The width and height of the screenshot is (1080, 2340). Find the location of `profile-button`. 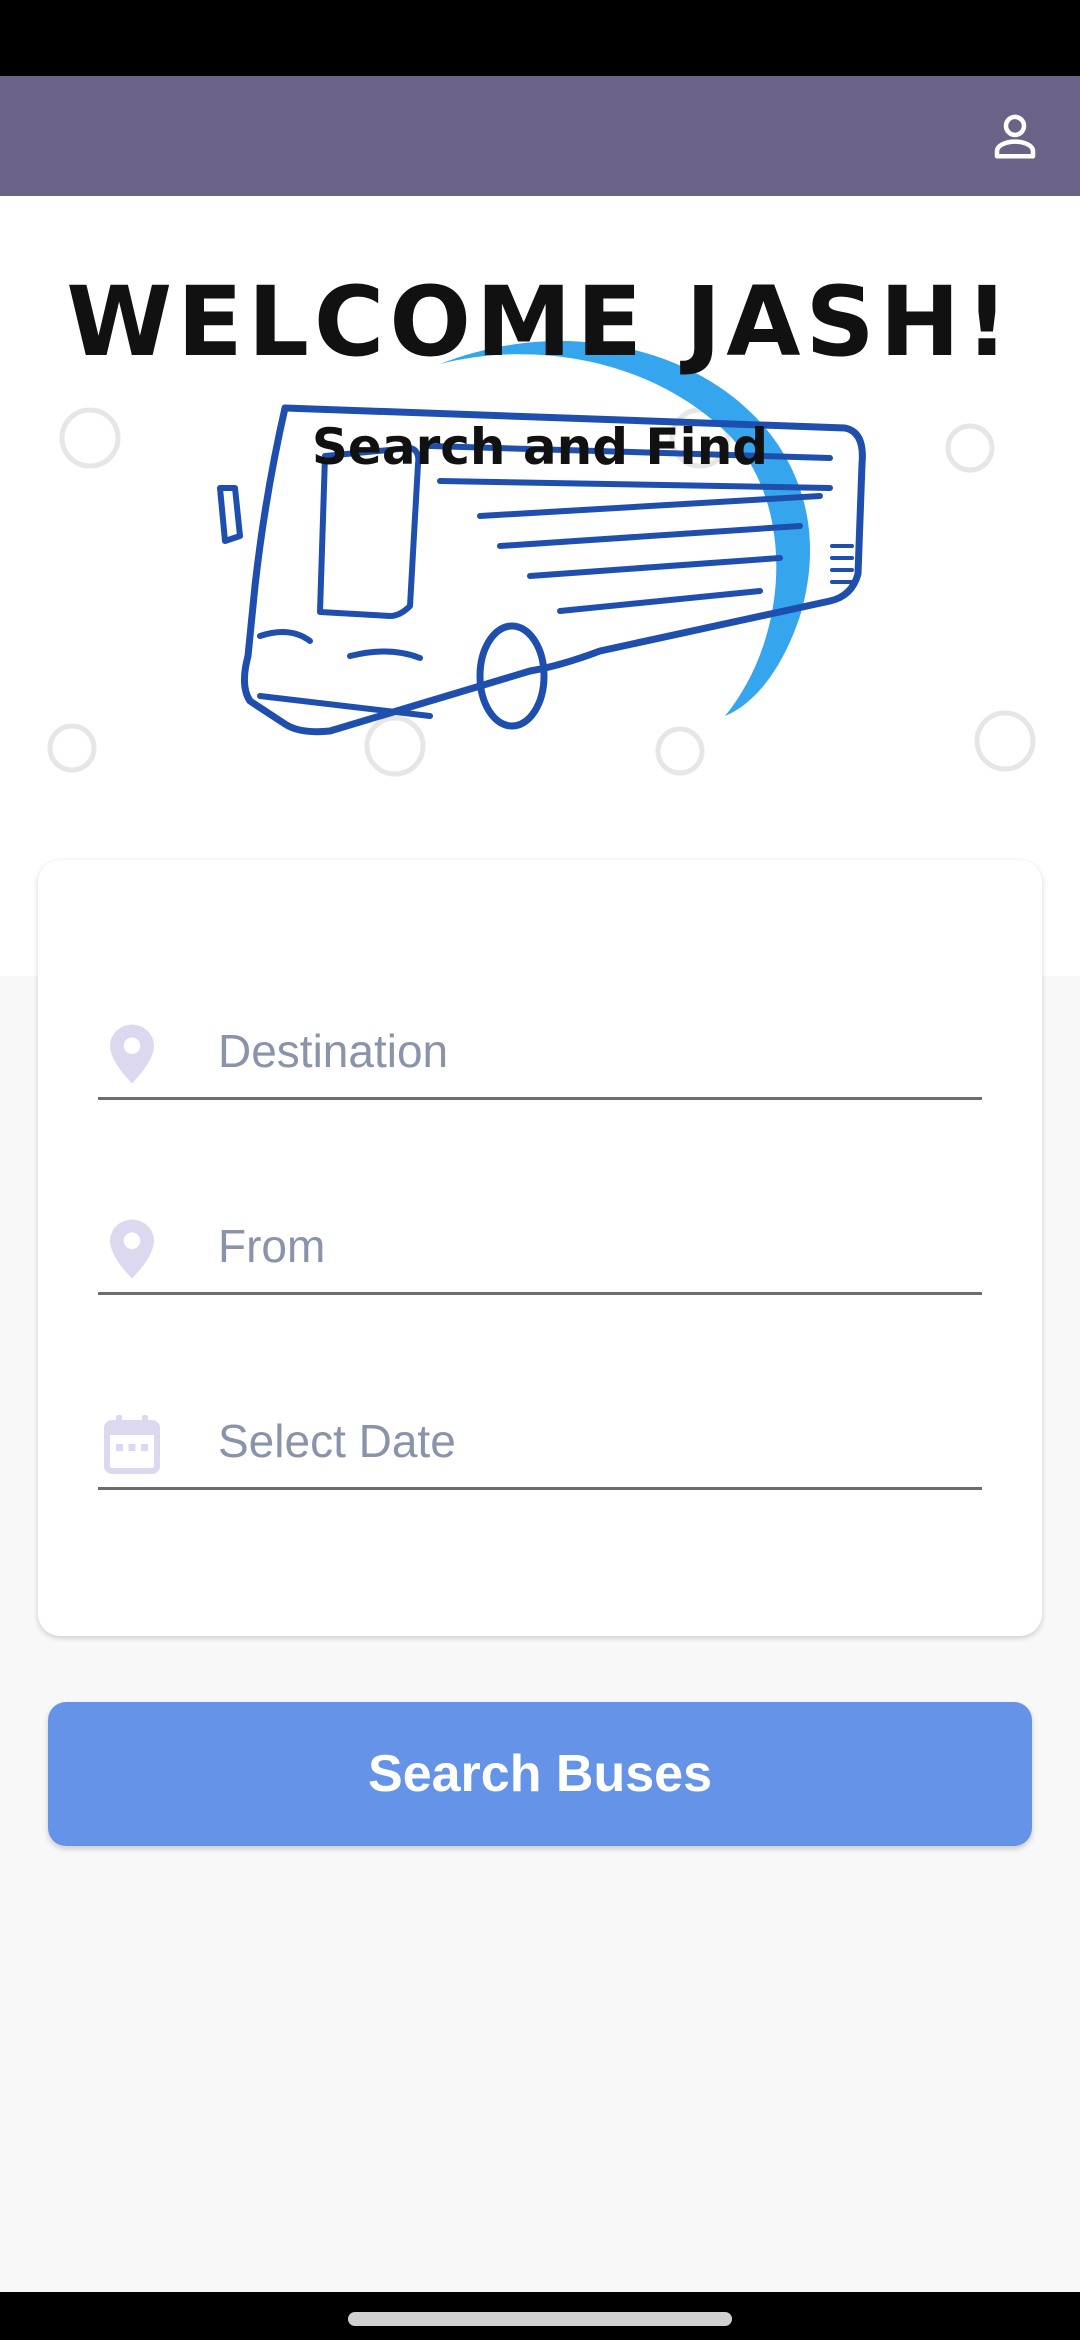

profile-button is located at coordinates (1015, 136).